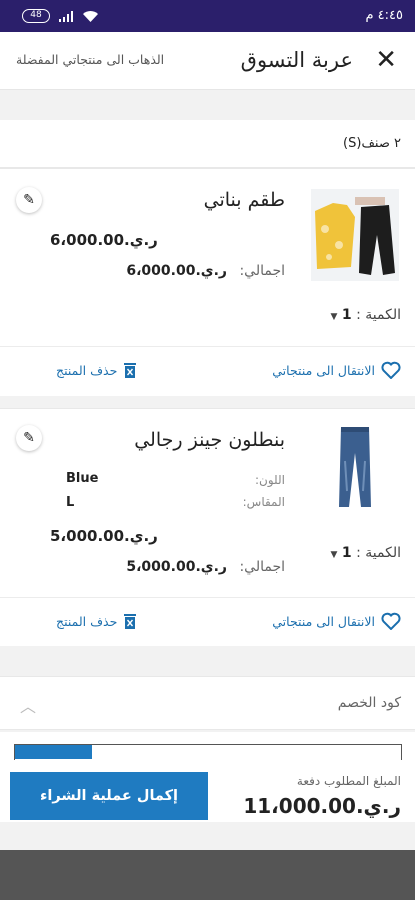  Describe the element at coordinates (207, 144) in the screenshot. I see `cart-count-bar: ٢ صنف(S)` at that location.